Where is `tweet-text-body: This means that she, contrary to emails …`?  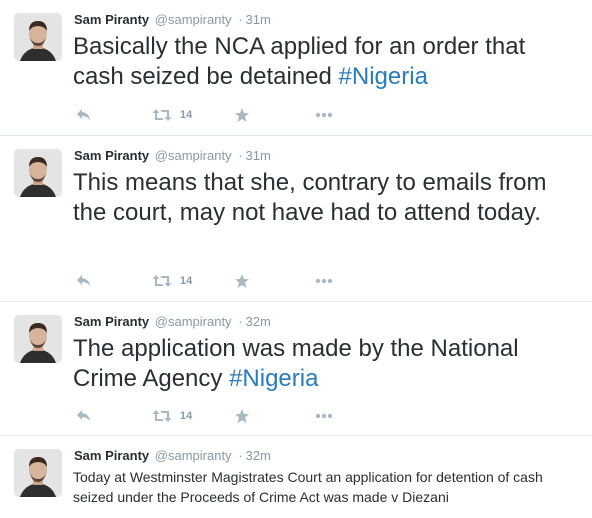
tweet-text-body: This means that she, contrary to emails … is located at coordinates (313, 197).